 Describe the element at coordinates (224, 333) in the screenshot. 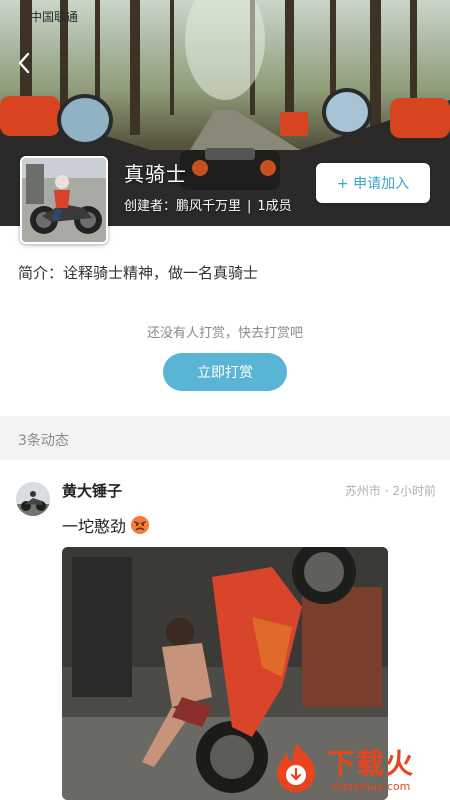

I see `reward-empty-text: 还没有人打赏，快去打赏吧` at that location.